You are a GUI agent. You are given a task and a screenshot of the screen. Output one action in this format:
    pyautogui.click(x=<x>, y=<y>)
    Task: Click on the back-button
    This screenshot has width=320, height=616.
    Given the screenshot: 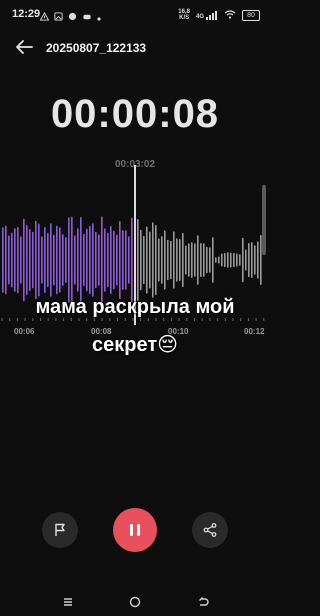 What is the action you would take?
    pyautogui.click(x=24, y=47)
    